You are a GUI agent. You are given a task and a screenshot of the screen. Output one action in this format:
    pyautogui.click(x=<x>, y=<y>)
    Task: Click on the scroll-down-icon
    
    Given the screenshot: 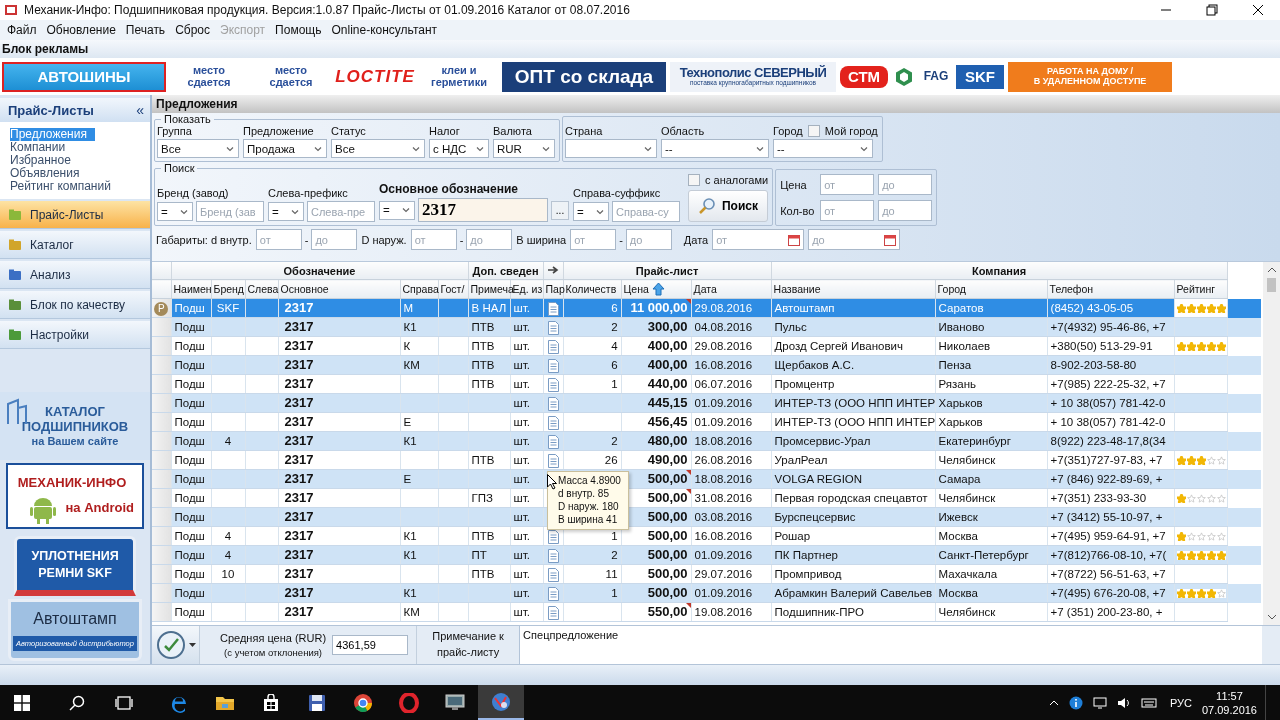 What is the action you would take?
    pyautogui.click(x=1271, y=617)
    